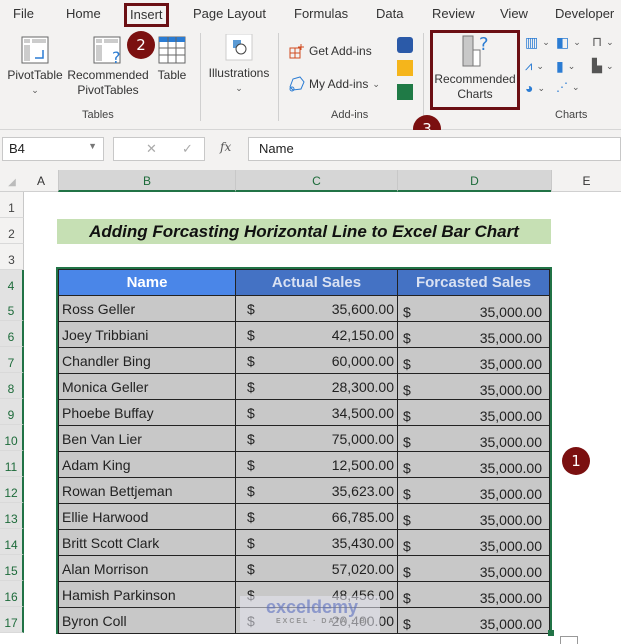  Describe the element at coordinates (12, 490) in the screenshot. I see `row-header-12: 12` at that location.